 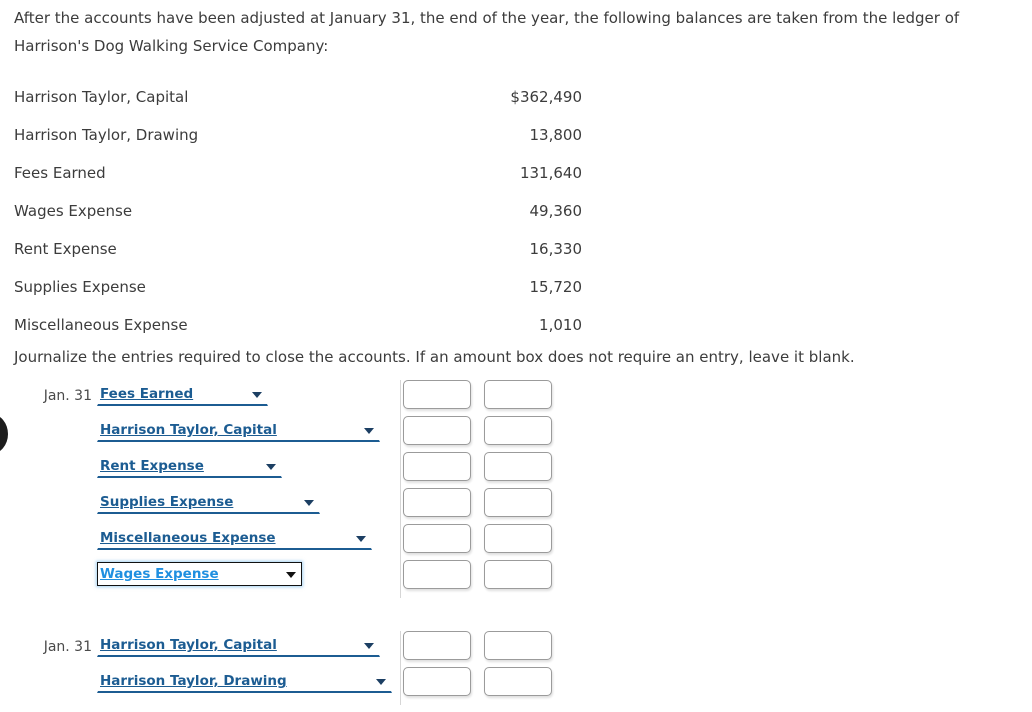 What do you see at coordinates (188, 538) in the screenshot?
I see `account-select-label: Miscellaneous Expense` at bounding box center [188, 538].